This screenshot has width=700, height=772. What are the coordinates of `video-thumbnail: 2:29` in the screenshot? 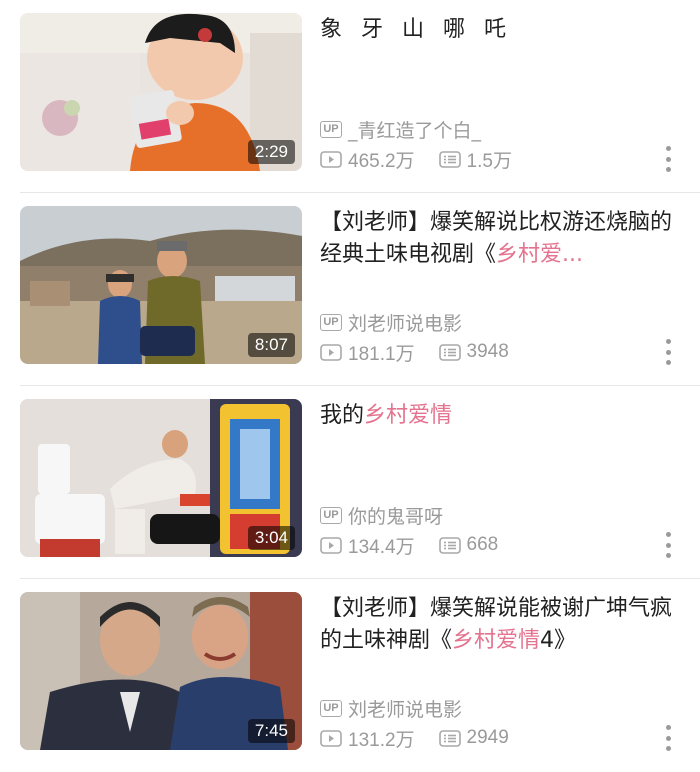 It's located at (161, 92).